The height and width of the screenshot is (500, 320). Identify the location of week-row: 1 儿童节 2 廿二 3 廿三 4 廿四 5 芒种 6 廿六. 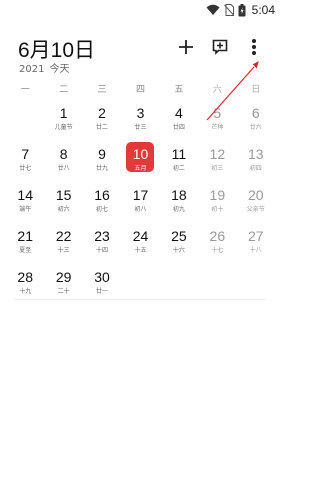
(140, 122).